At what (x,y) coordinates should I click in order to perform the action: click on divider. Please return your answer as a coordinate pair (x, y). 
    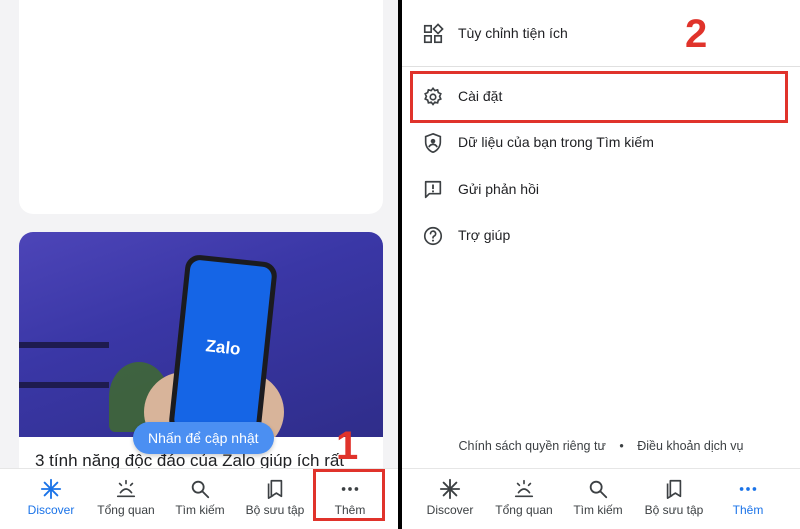
    Looking at the image, I should click on (601, 66).